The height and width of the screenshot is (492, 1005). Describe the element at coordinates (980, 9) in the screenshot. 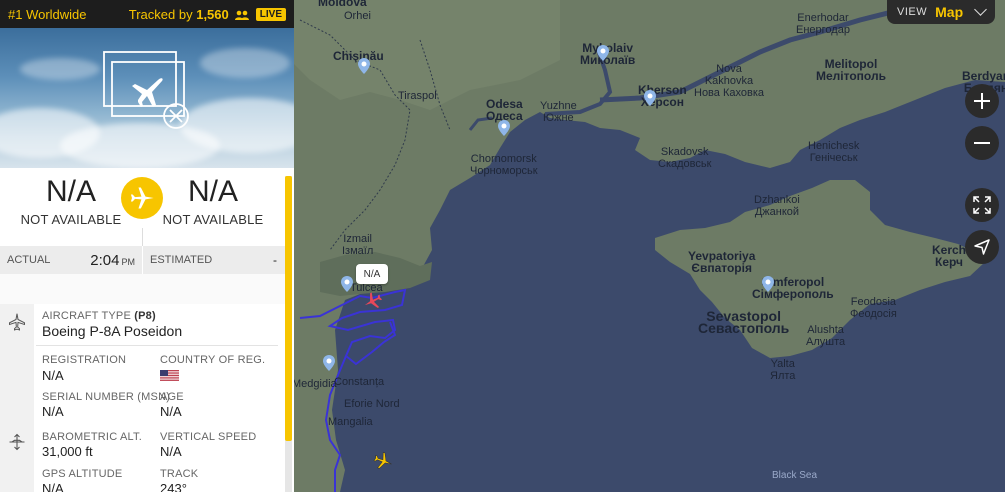

I see `chevron-down-icon` at that location.